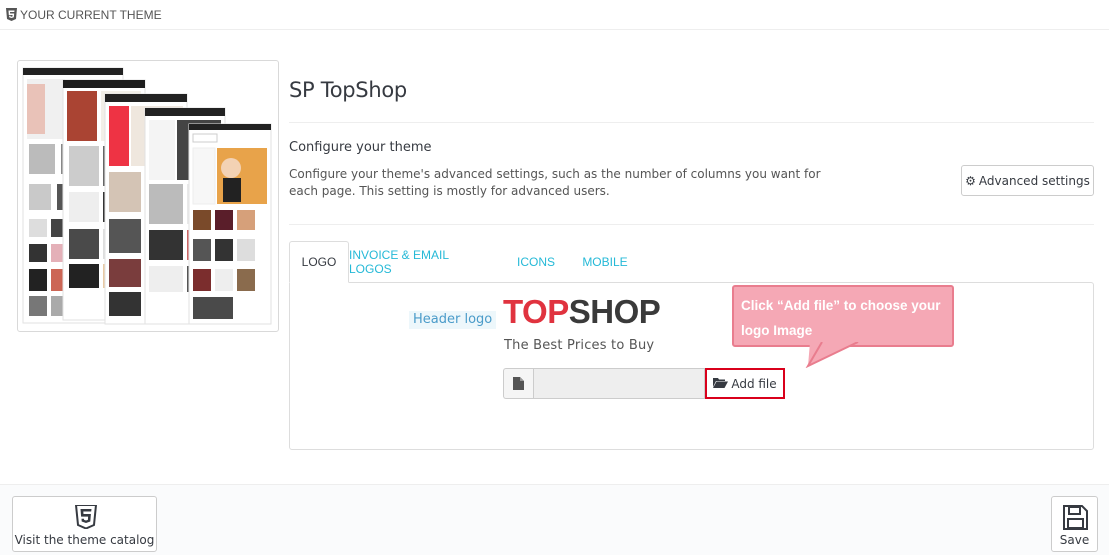 The image size is (1109, 555). I want to click on tab-invoice-email-logos: INVOICE & EMAIL LOGOS, so click(421, 262).